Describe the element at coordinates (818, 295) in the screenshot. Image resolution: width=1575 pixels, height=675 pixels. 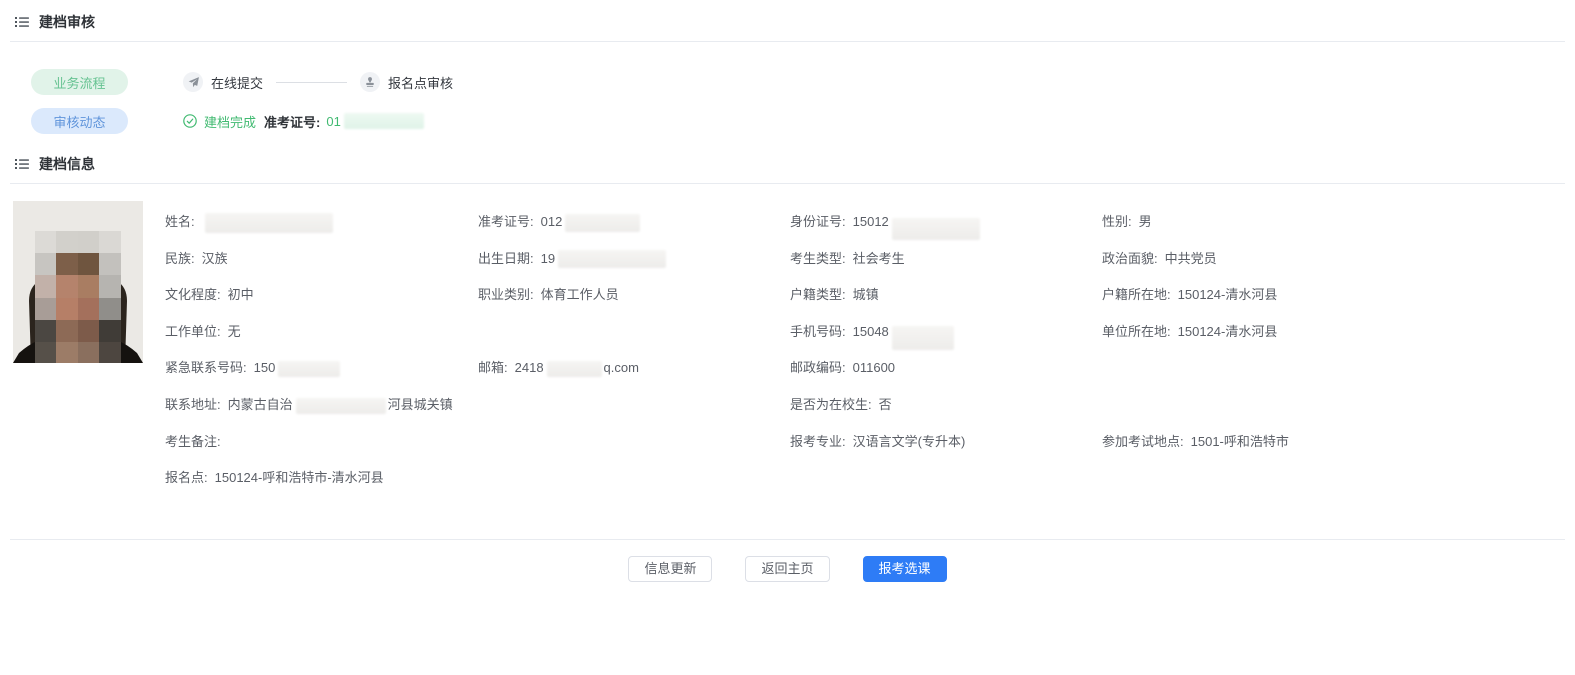
I see `field-label: 户籍类型:` at that location.